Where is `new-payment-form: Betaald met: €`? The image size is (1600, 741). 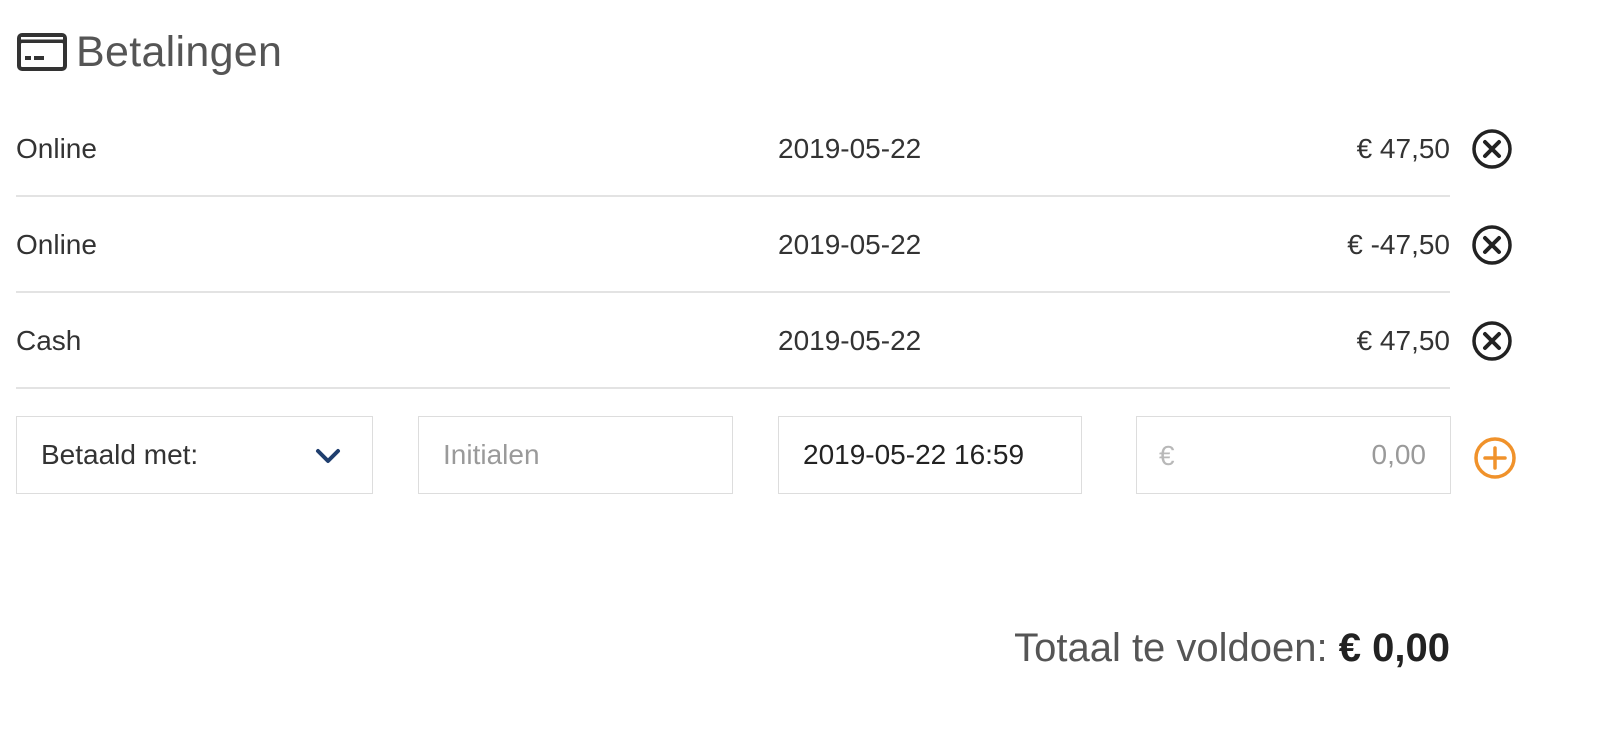 new-payment-form: Betaald met: € is located at coordinates (808, 456).